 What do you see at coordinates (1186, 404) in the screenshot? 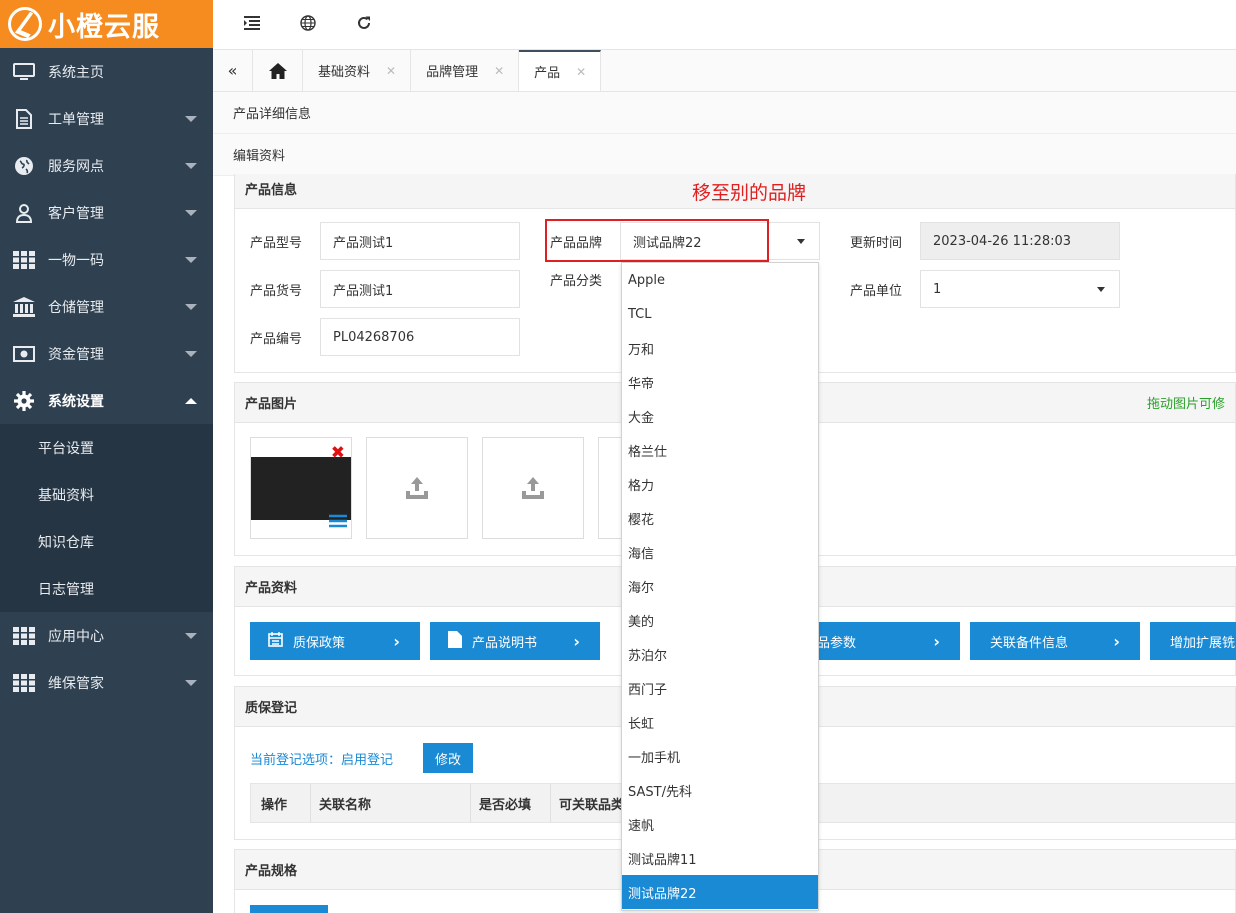
I see `drag-hint: 拖动图片可修` at bounding box center [1186, 404].